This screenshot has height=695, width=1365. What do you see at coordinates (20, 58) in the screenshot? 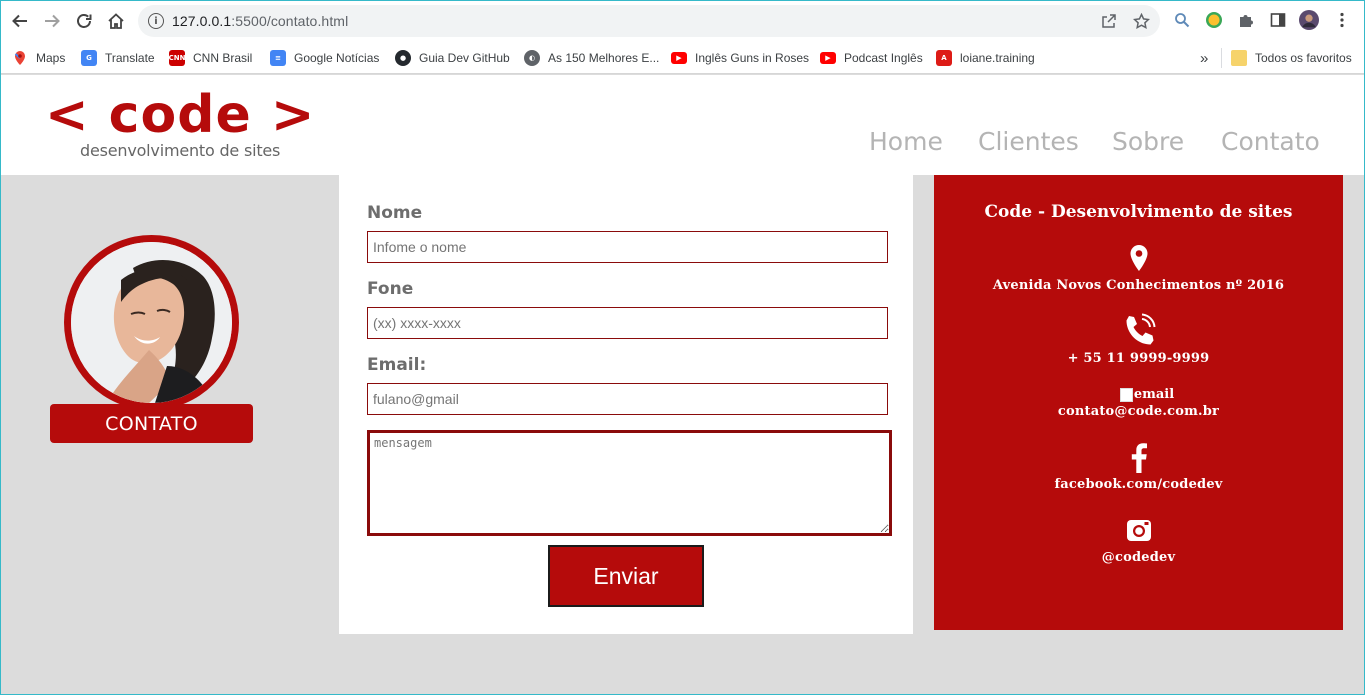
I see `maps-icon` at bounding box center [20, 58].